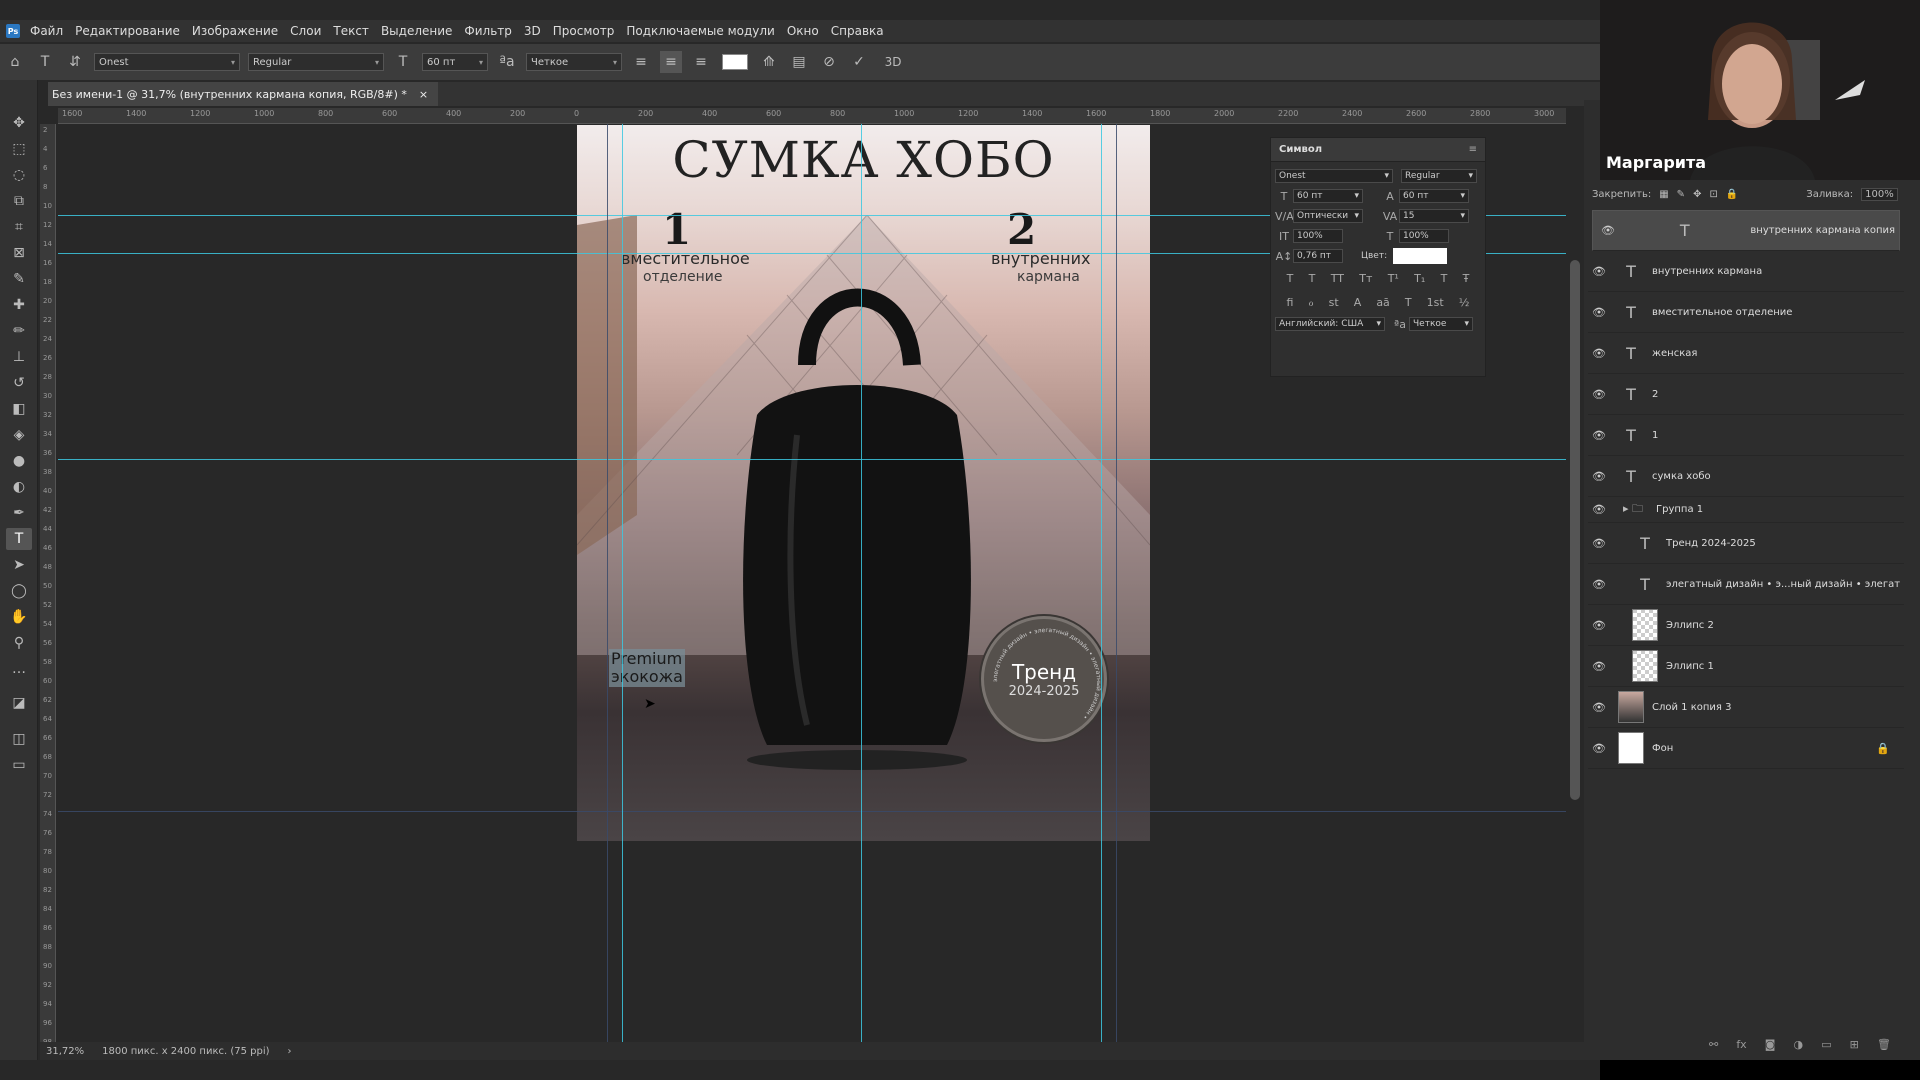 The height and width of the screenshot is (1080, 1920). I want to click on link-layers-icon: ⚯, so click(1713, 1048).